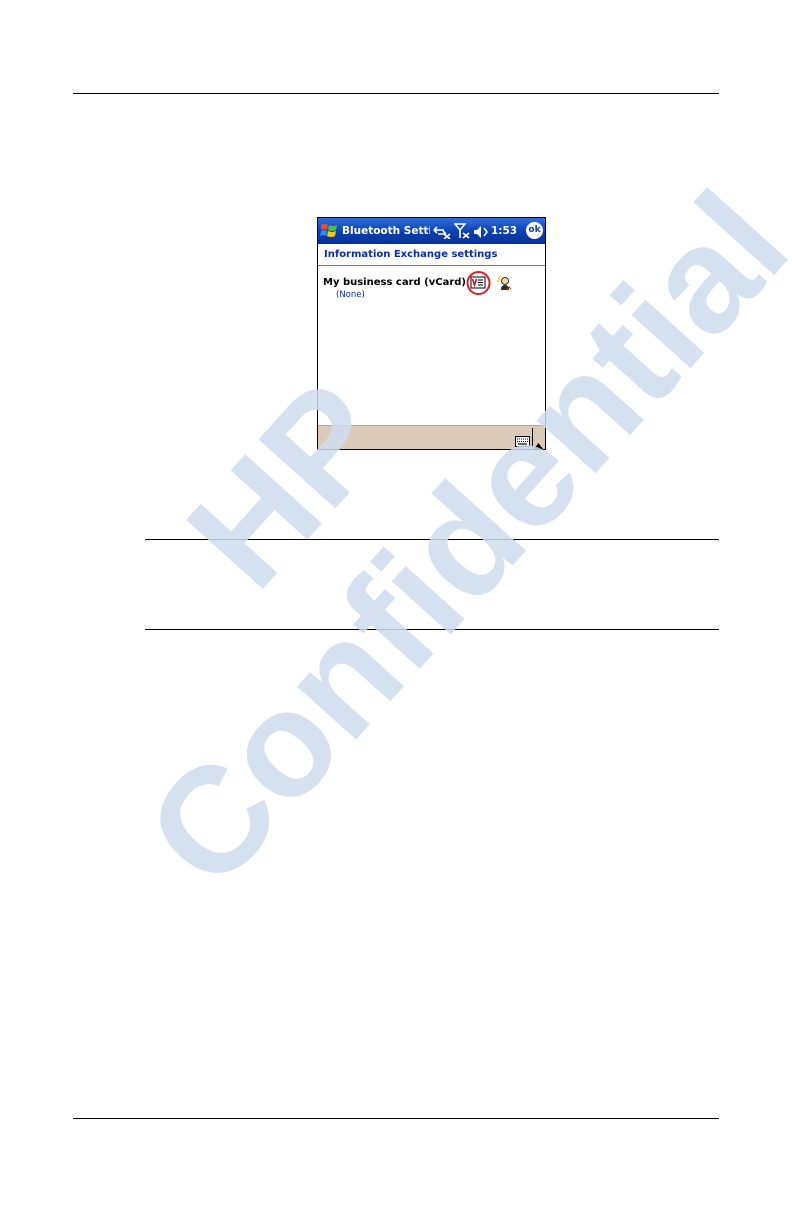  I want to click on clock: 1:53, so click(504, 231).